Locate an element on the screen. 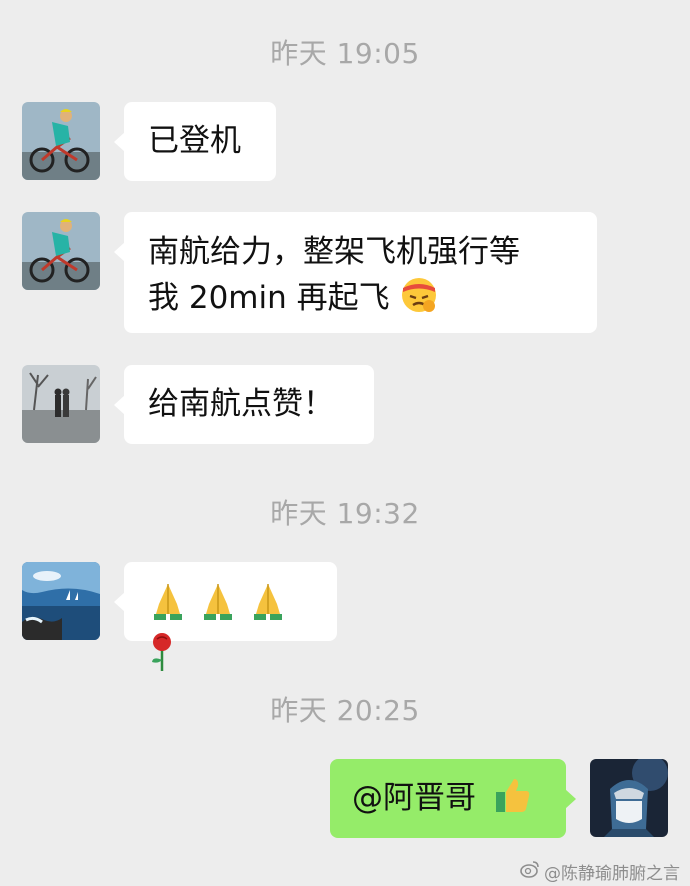  message-bubble is located at coordinates (225, 616).